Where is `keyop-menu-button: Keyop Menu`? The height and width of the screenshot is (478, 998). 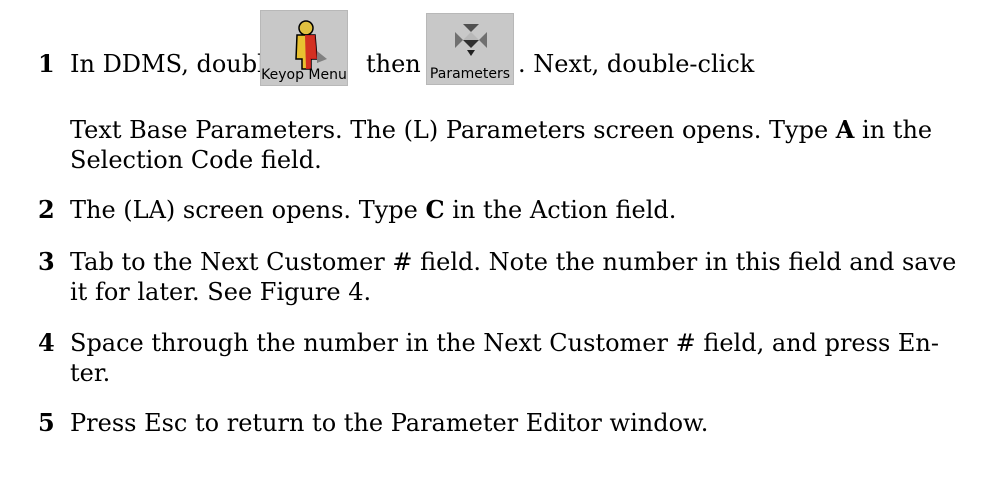 keyop-menu-button: Keyop Menu is located at coordinates (304, 48).